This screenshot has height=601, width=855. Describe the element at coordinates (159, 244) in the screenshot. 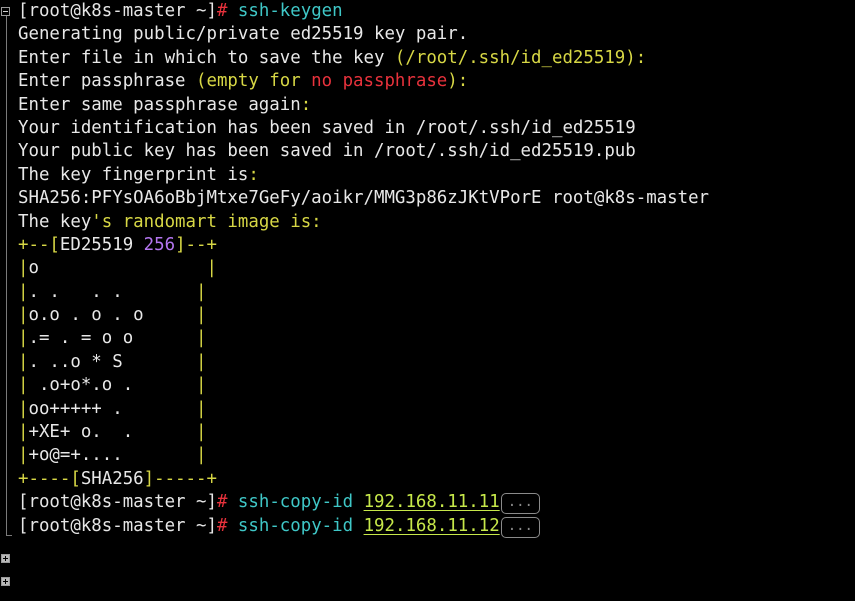

I see `randomart-bits: 256` at that location.